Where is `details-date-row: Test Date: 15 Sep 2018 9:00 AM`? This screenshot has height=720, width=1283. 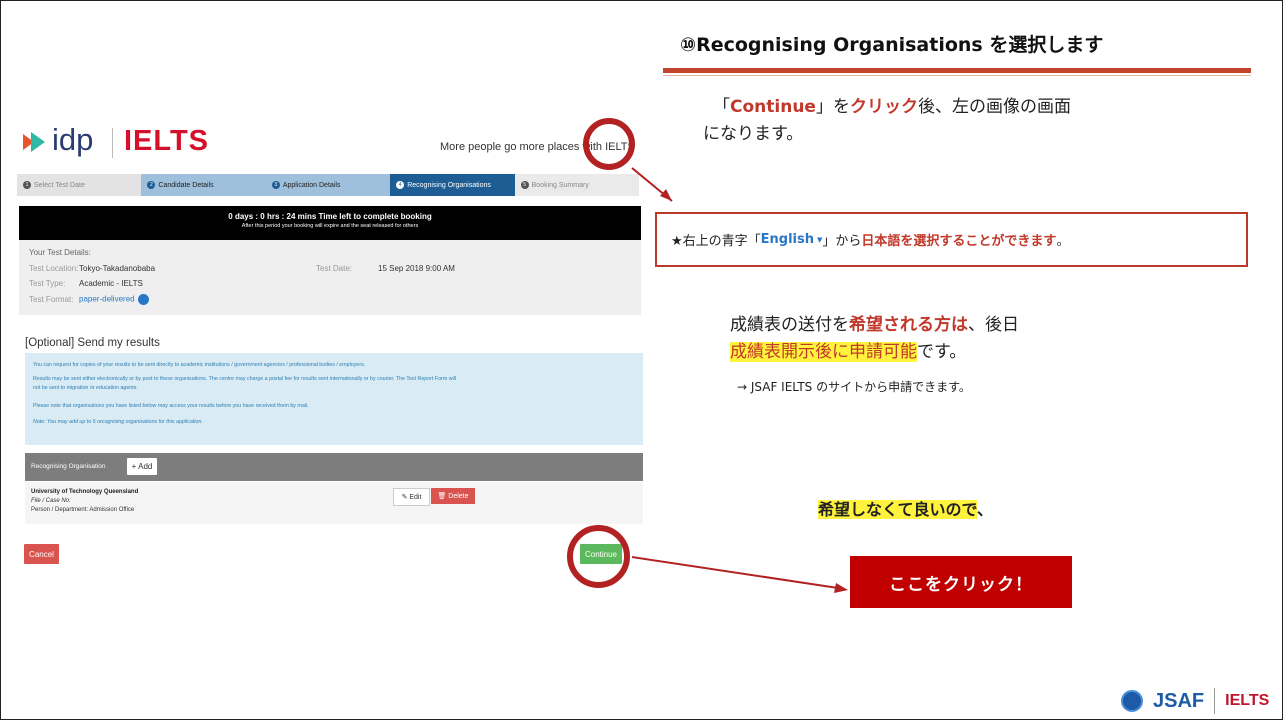 details-date-row: Test Date: 15 Sep 2018 9:00 AM is located at coordinates (385, 268).